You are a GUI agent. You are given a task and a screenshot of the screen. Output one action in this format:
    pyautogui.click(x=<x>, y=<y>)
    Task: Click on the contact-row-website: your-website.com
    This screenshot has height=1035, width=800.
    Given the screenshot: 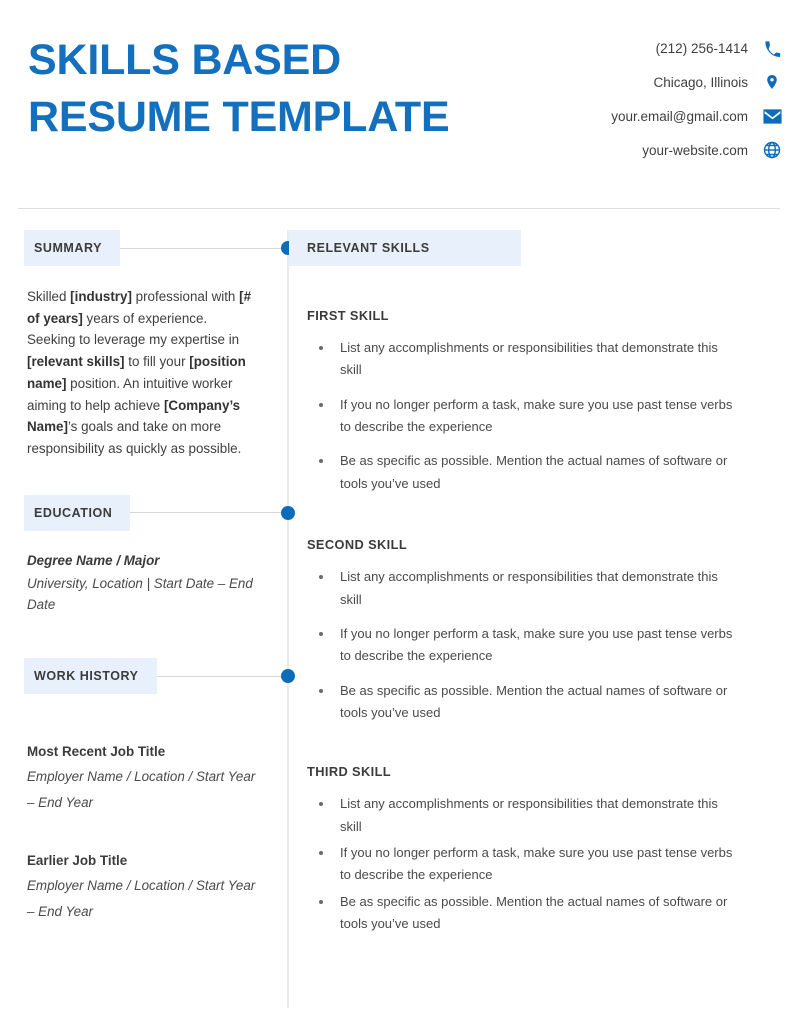 What is the action you would take?
    pyautogui.click(x=696, y=150)
    